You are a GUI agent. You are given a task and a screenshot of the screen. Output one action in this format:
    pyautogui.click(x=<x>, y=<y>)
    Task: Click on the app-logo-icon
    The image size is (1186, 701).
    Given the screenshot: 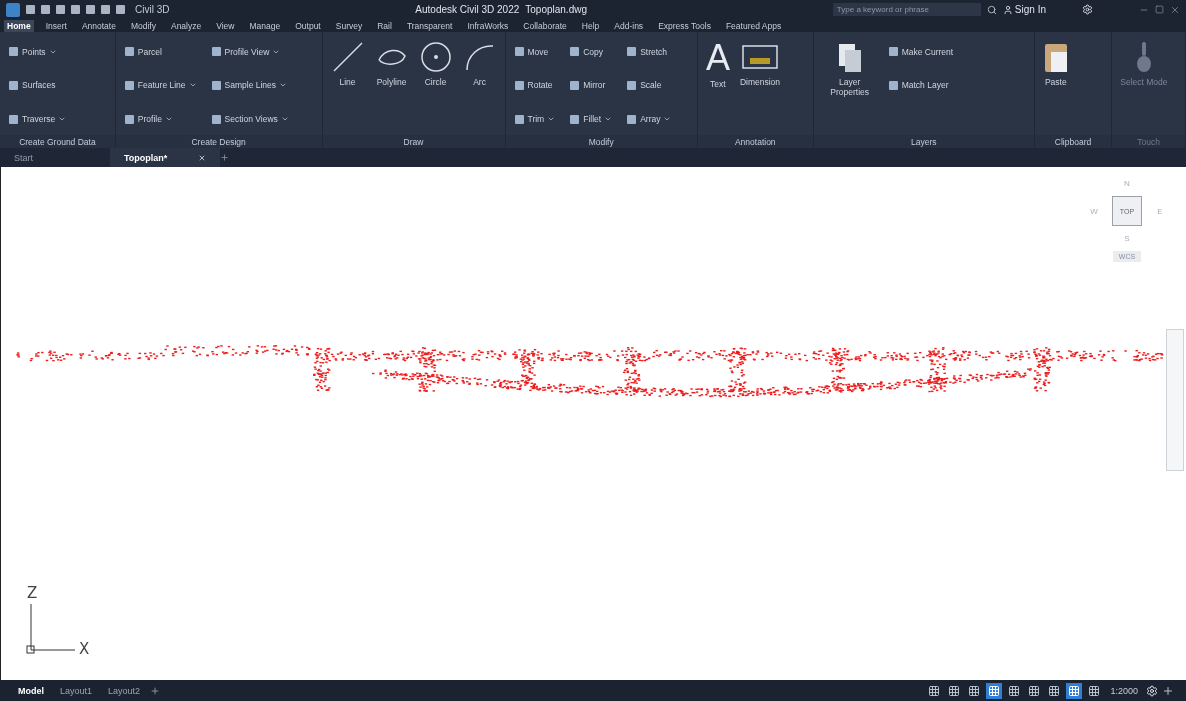 What is the action you would take?
    pyautogui.click(x=13, y=9)
    